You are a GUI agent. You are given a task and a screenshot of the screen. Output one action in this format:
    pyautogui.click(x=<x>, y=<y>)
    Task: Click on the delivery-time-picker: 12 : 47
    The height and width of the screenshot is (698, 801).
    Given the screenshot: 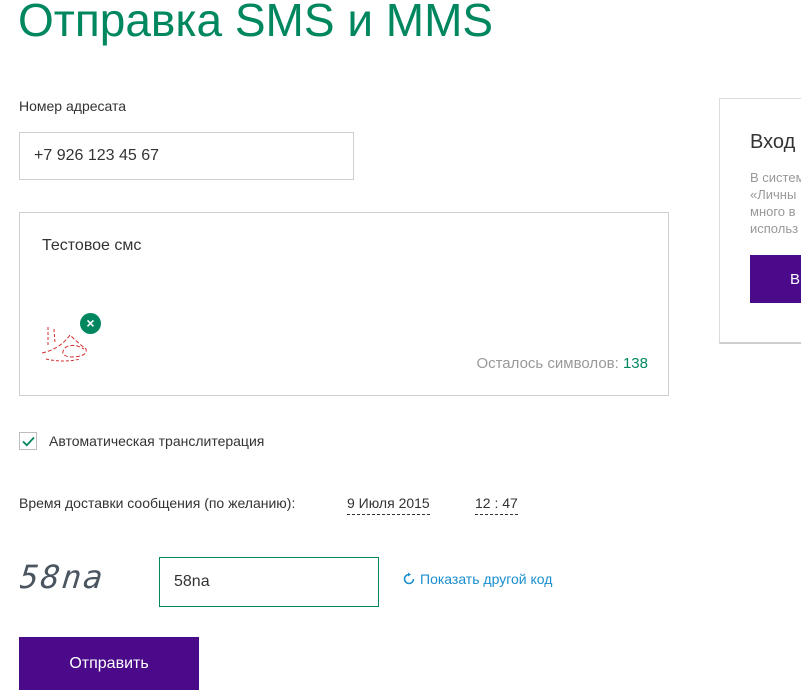 What is the action you would take?
    pyautogui.click(x=496, y=505)
    